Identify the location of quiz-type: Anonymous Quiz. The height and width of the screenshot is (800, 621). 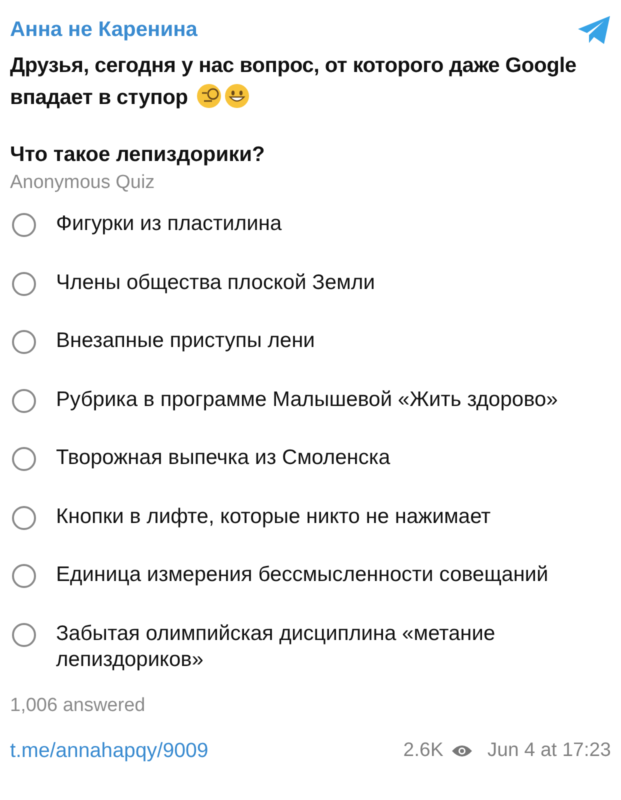
(83, 183).